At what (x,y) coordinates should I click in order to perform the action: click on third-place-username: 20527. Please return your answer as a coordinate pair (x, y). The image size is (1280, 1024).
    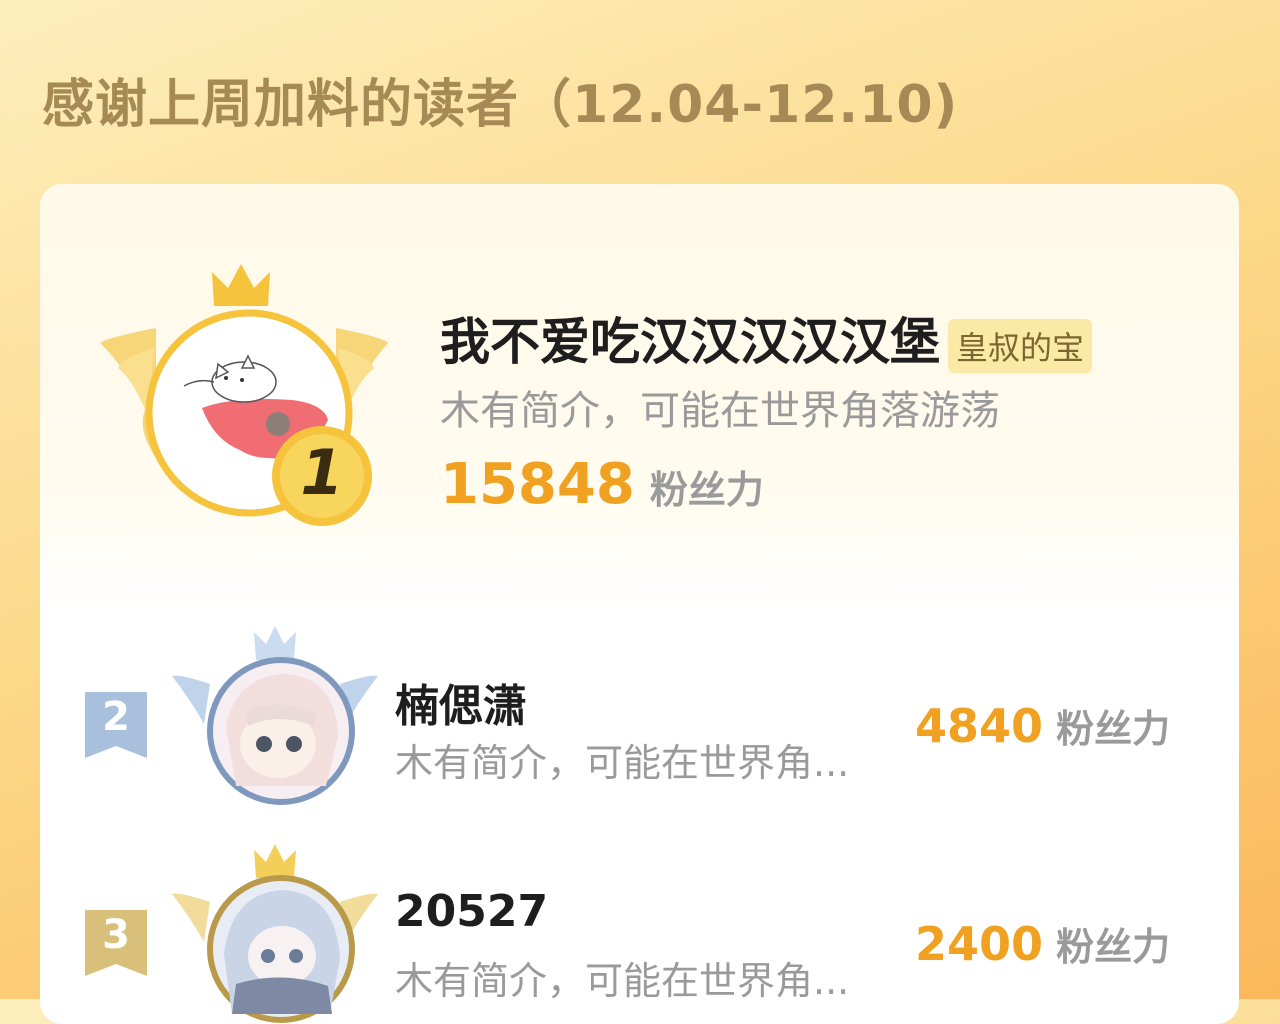
    Looking at the image, I should click on (471, 911).